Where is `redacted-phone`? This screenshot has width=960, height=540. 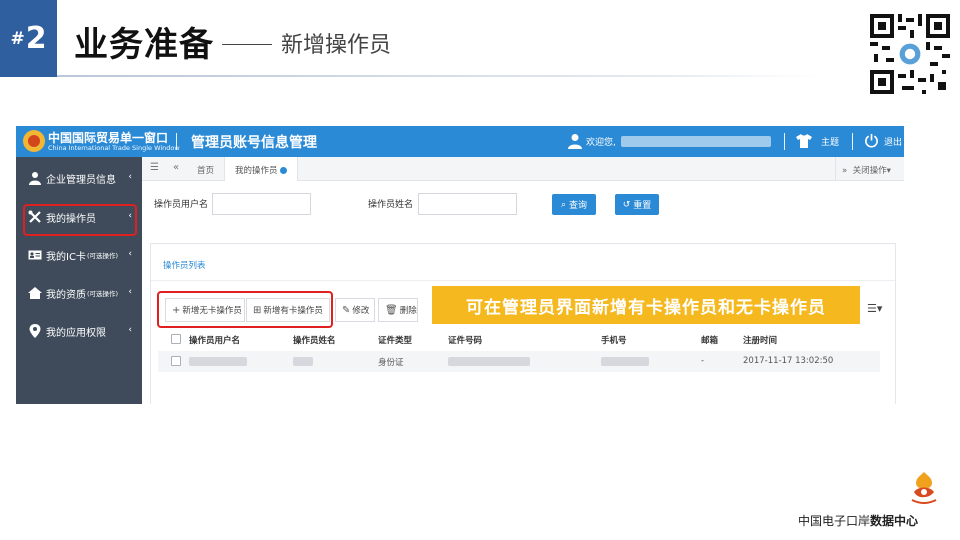 redacted-phone is located at coordinates (625, 361).